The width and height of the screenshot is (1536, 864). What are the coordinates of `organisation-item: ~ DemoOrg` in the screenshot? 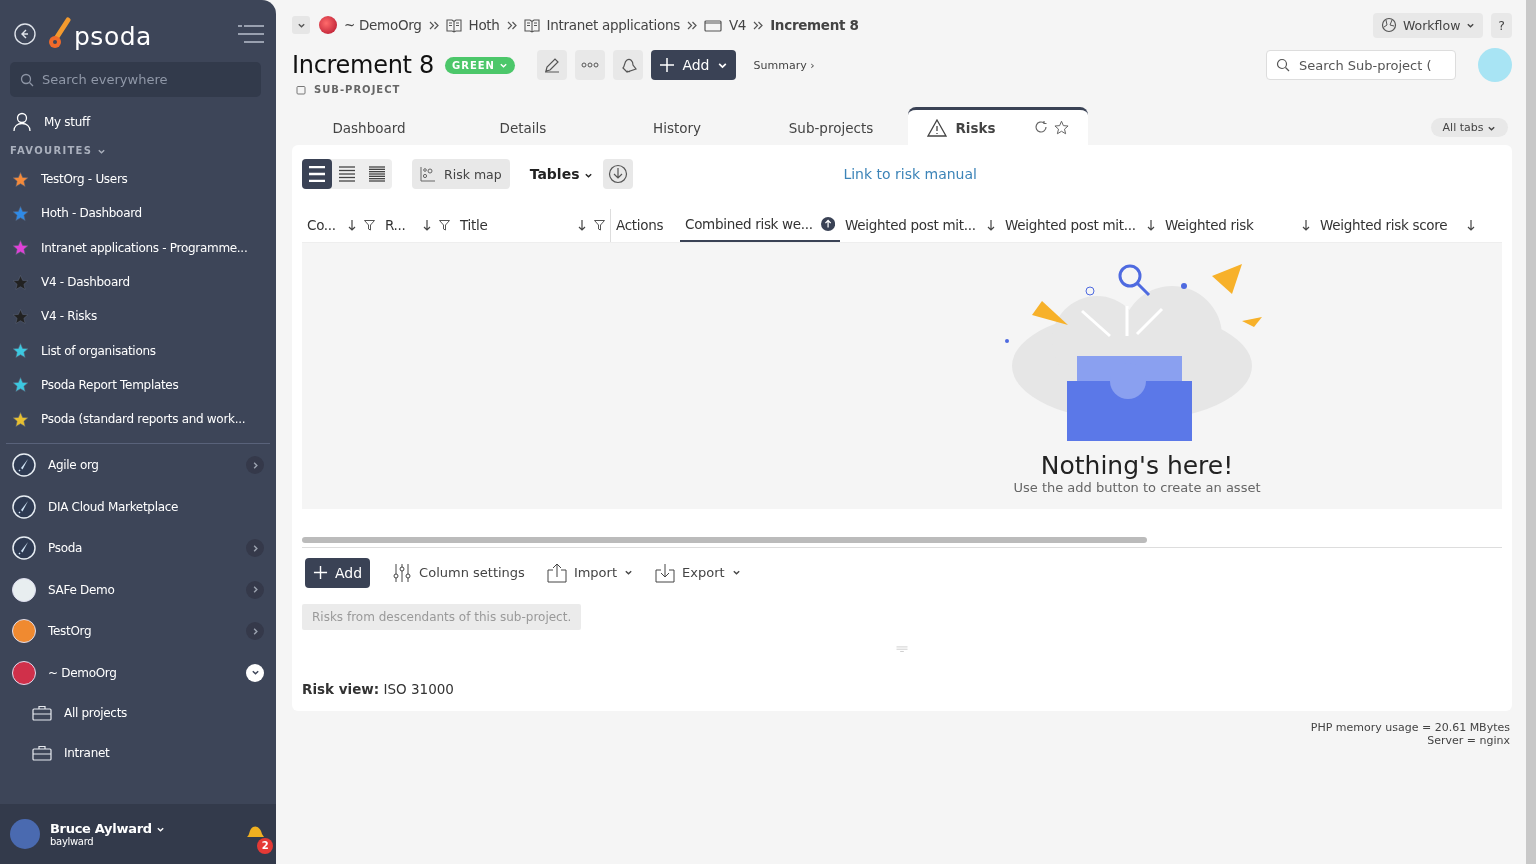 It's located at (138, 672).